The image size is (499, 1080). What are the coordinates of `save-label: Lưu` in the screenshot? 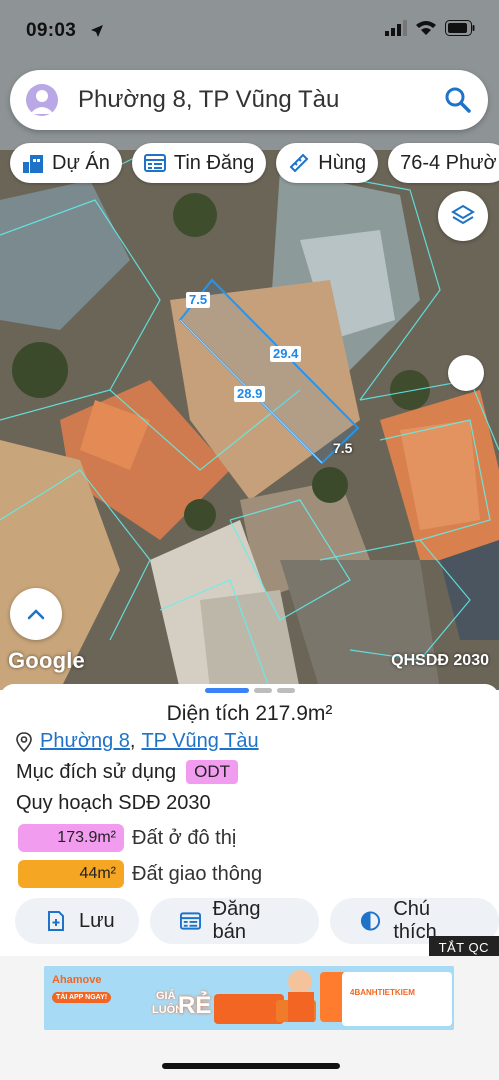 It's located at (97, 920).